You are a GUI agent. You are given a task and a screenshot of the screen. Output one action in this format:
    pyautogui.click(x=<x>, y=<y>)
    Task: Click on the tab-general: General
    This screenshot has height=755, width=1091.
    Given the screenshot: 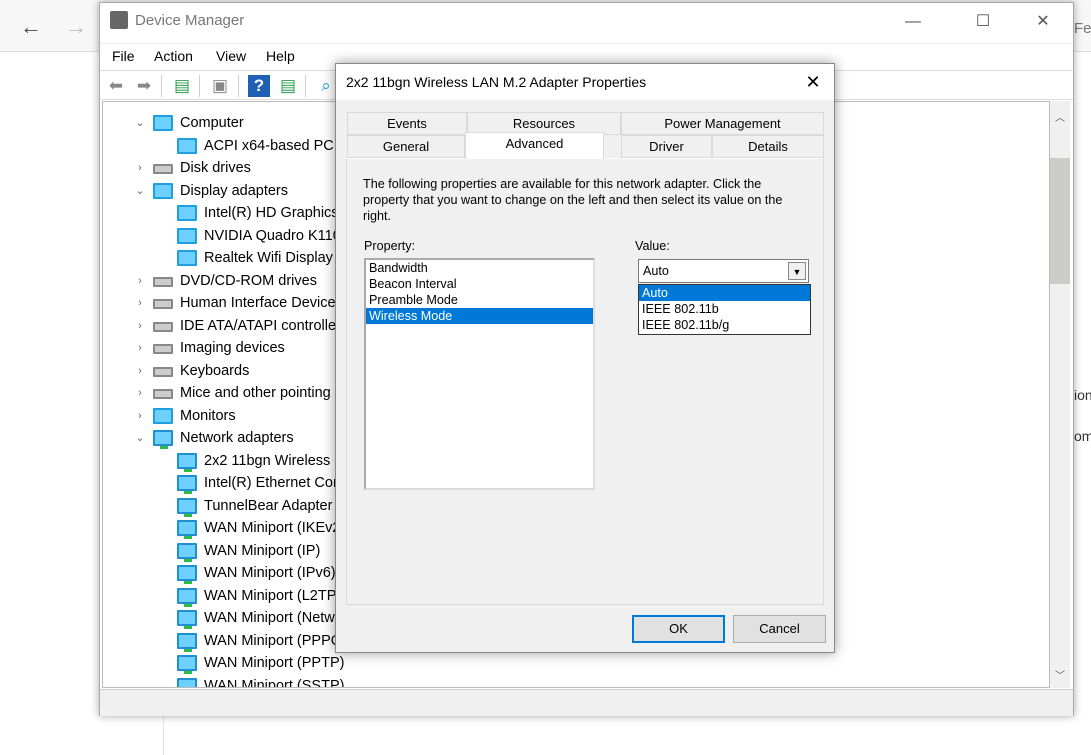 What is the action you would take?
    pyautogui.click(x=406, y=146)
    